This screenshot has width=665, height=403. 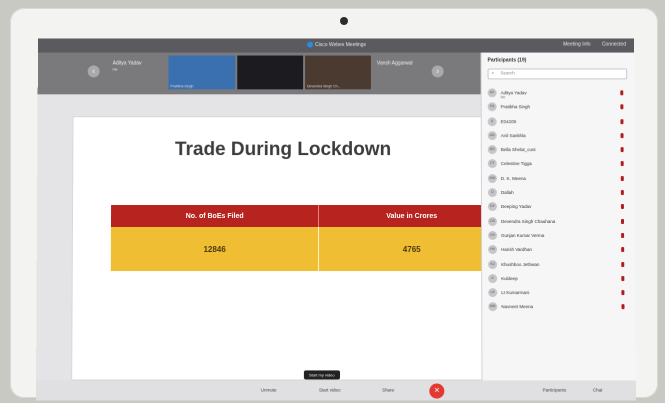 I want to click on meeting-info-button: Meeting Info, so click(x=576, y=45).